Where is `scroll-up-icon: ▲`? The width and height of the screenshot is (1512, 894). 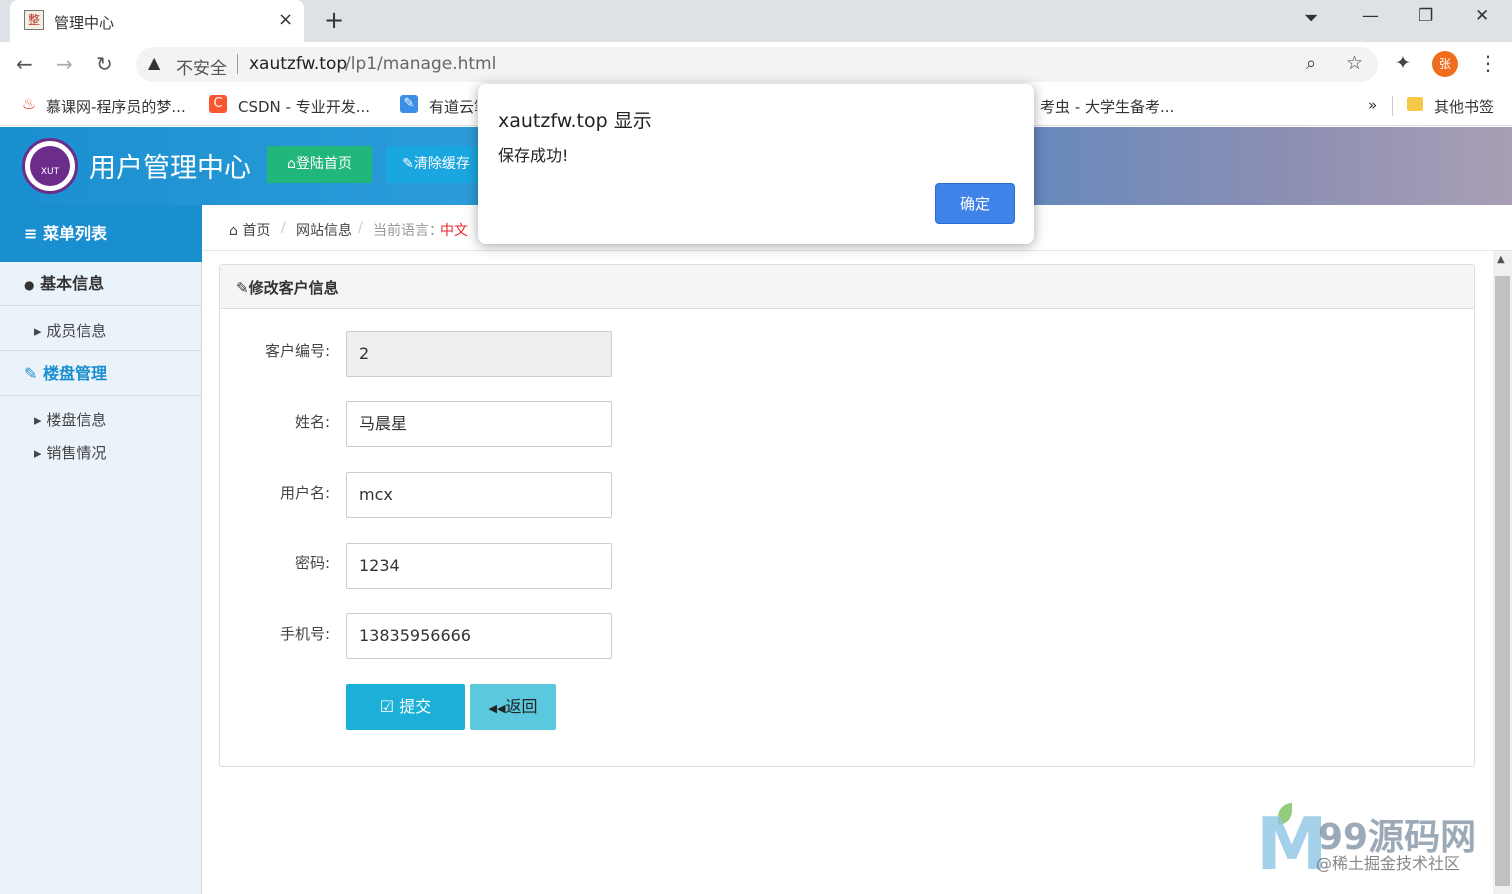 scroll-up-icon: ▲ is located at coordinates (1501, 259).